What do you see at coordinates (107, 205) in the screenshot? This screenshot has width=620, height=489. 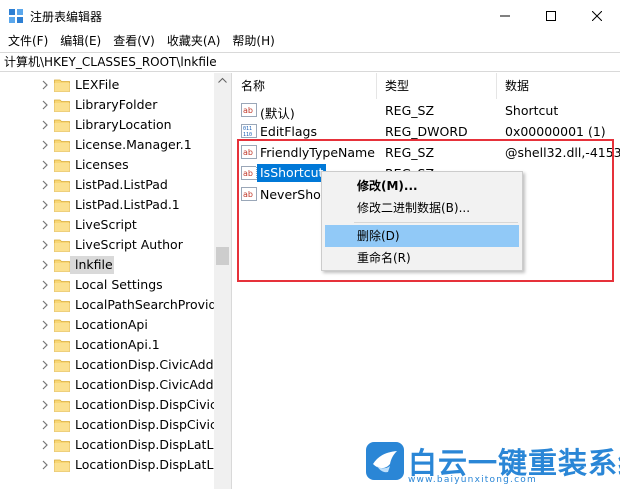 I see `tree-item: ListPad.ListPad.1` at bounding box center [107, 205].